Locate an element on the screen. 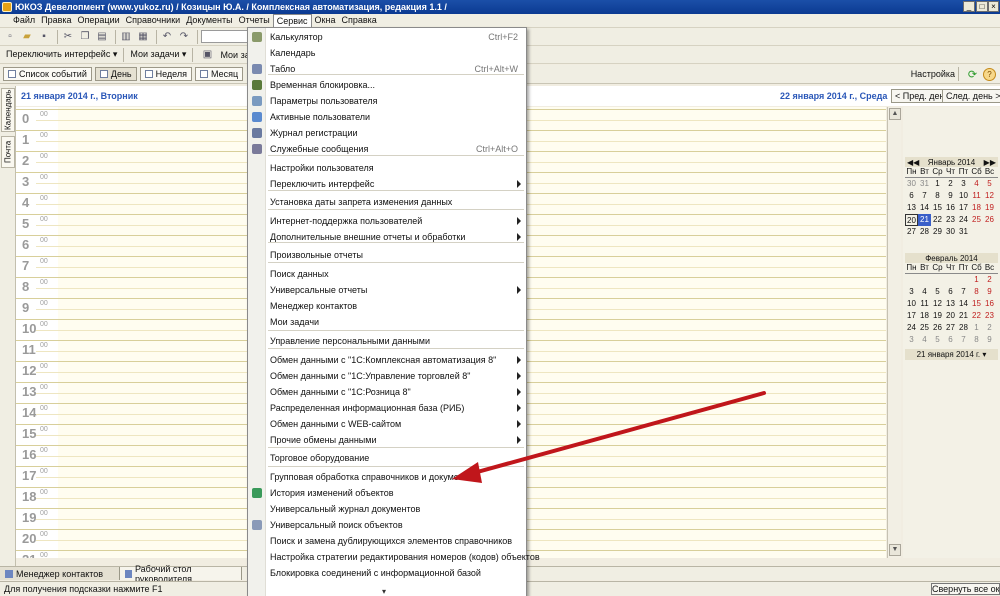 The height and width of the screenshot is (596, 1000). scroll-down-icon: ▼ is located at coordinates (895, 550).